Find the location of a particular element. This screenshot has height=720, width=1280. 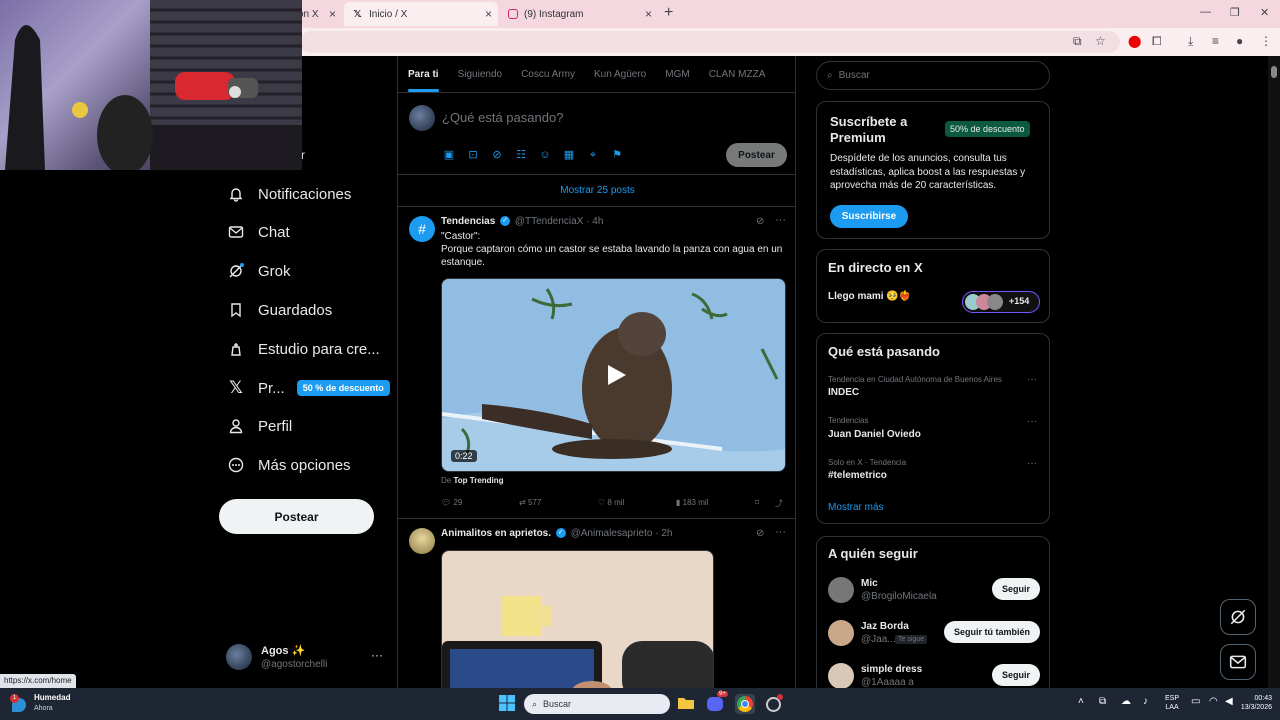

weather-widget: 1 is located at coordinates (20, 704).